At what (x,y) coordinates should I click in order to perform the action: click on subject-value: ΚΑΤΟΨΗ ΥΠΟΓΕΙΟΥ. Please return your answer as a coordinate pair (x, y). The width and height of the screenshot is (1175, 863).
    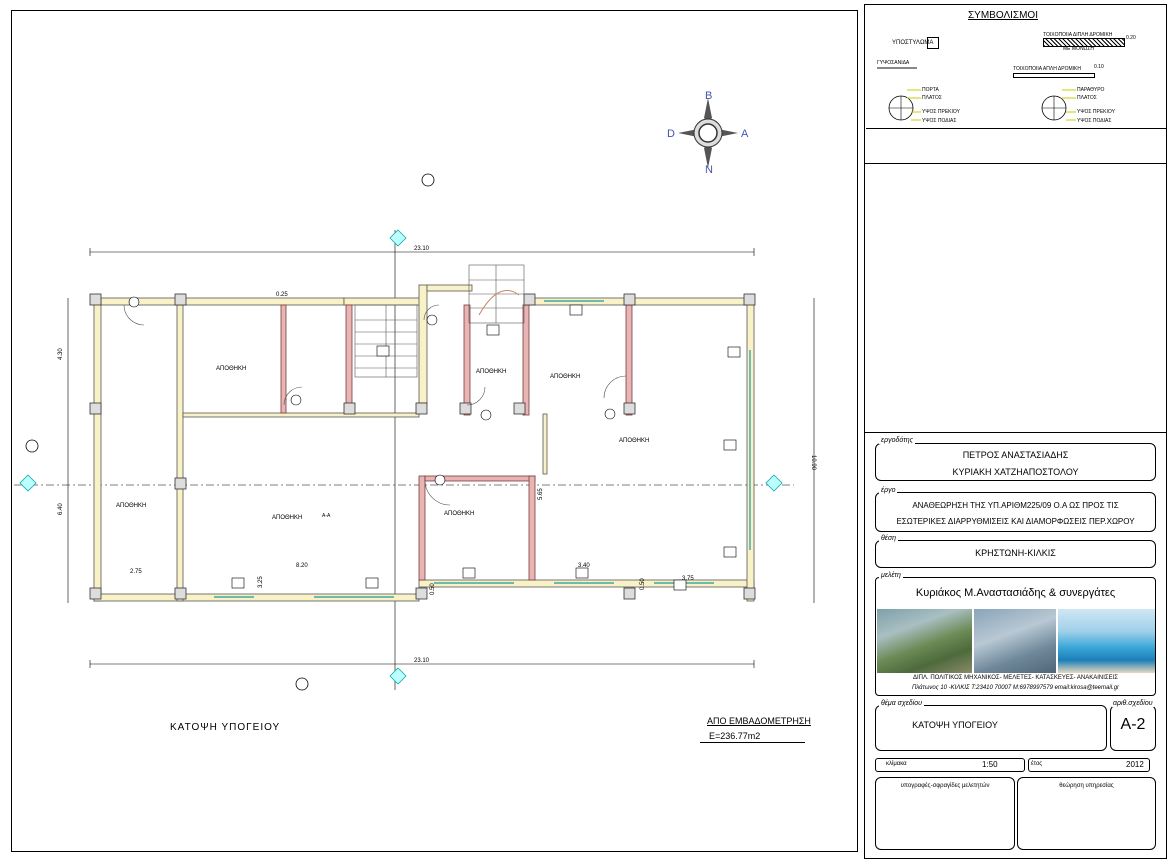
    Looking at the image, I should click on (955, 725).